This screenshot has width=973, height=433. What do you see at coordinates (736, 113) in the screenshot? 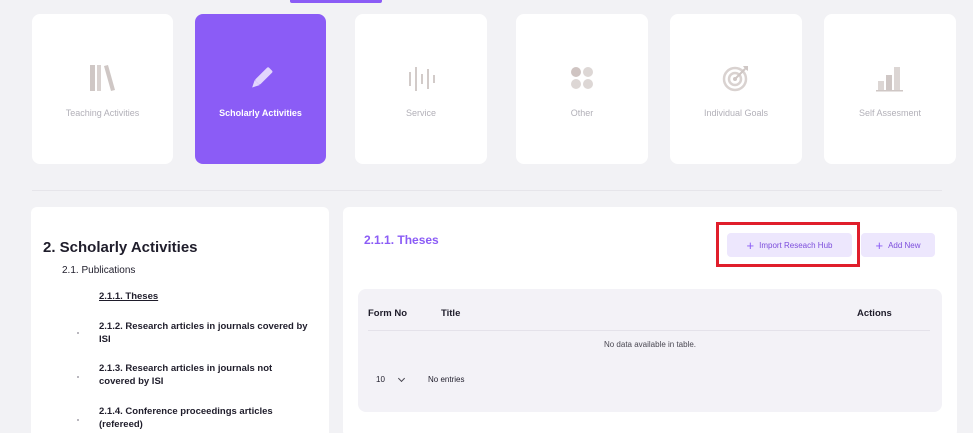
I see `category-label: Individual Goals` at bounding box center [736, 113].